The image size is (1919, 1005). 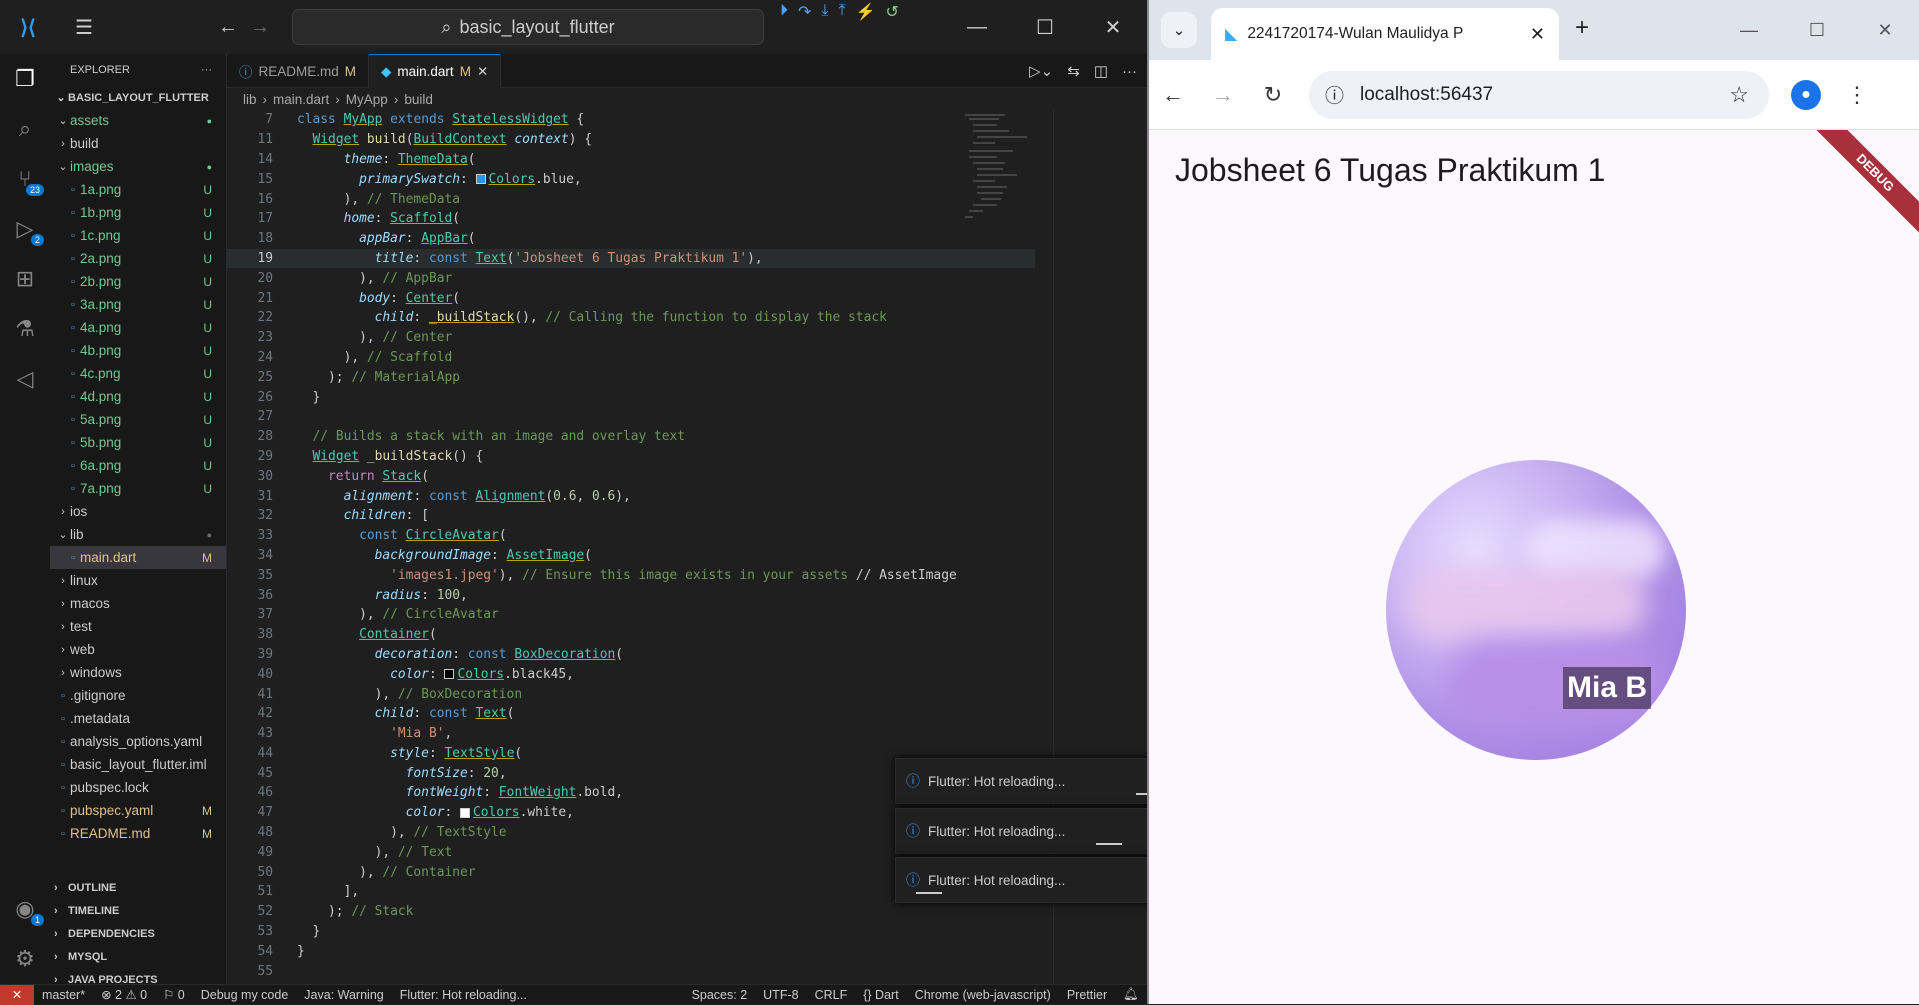 What do you see at coordinates (25, 229) in the screenshot?
I see `run-debug-icon: ▷ 2` at bounding box center [25, 229].